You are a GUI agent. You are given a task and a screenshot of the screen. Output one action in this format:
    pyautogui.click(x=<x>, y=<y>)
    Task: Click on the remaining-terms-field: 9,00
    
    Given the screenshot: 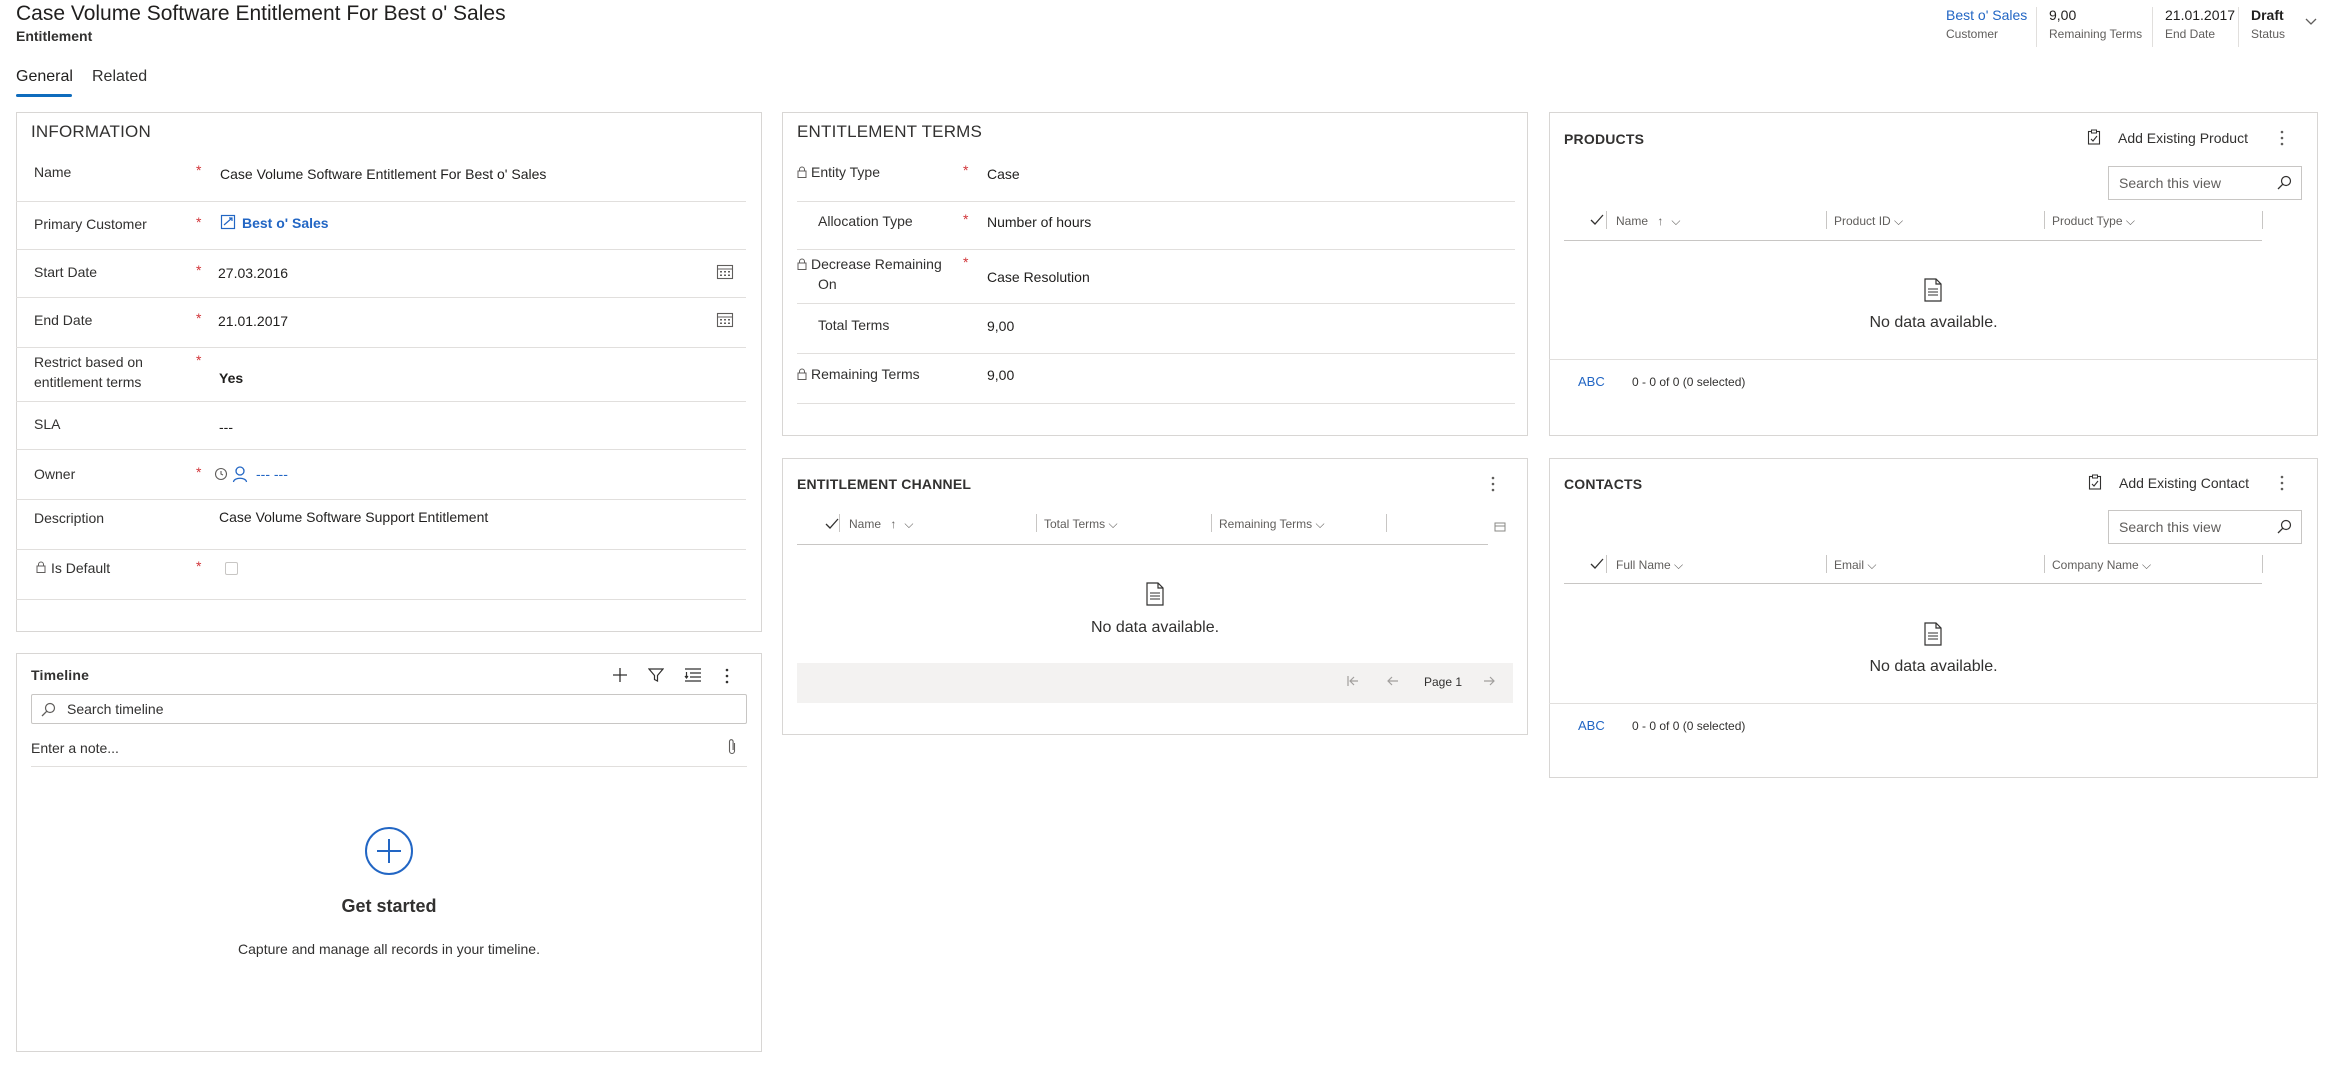 What is the action you would take?
    pyautogui.click(x=1001, y=375)
    